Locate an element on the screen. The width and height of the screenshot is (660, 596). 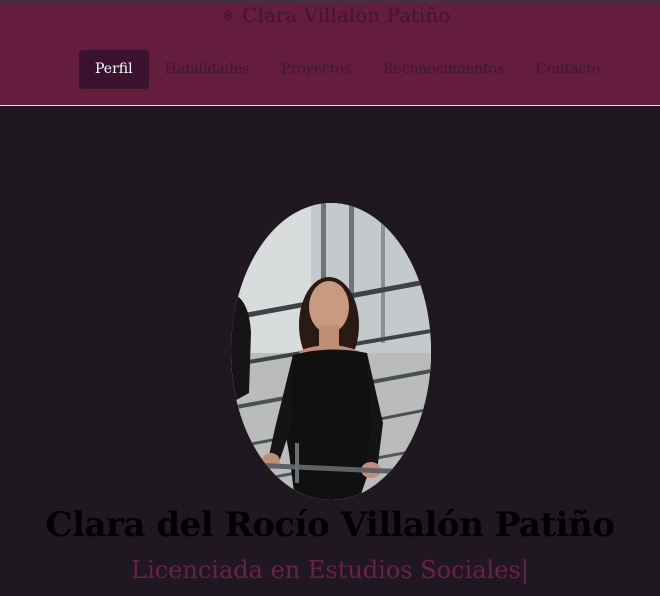
profile-subtitle: Licenciada en Estudios Sociales| is located at coordinates (330, 570).